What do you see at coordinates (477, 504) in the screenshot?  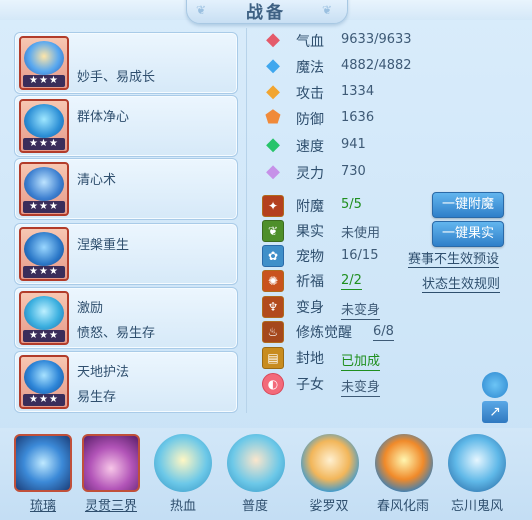 I see `formation-name: 忘川鬼风` at bounding box center [477, 504].